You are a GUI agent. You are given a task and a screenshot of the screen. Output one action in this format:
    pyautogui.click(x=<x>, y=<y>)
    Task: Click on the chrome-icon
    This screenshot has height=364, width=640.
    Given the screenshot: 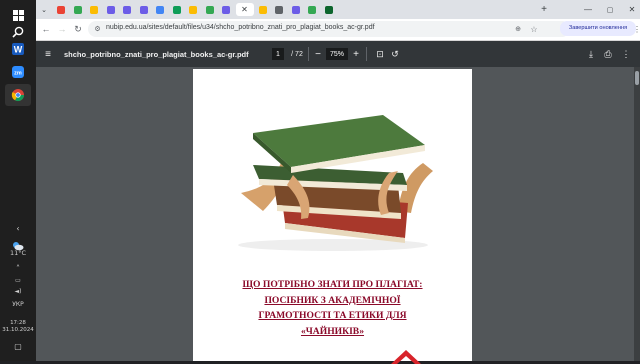 What is the action you would take?
    pyautogui.click(x=18, y=95)
    